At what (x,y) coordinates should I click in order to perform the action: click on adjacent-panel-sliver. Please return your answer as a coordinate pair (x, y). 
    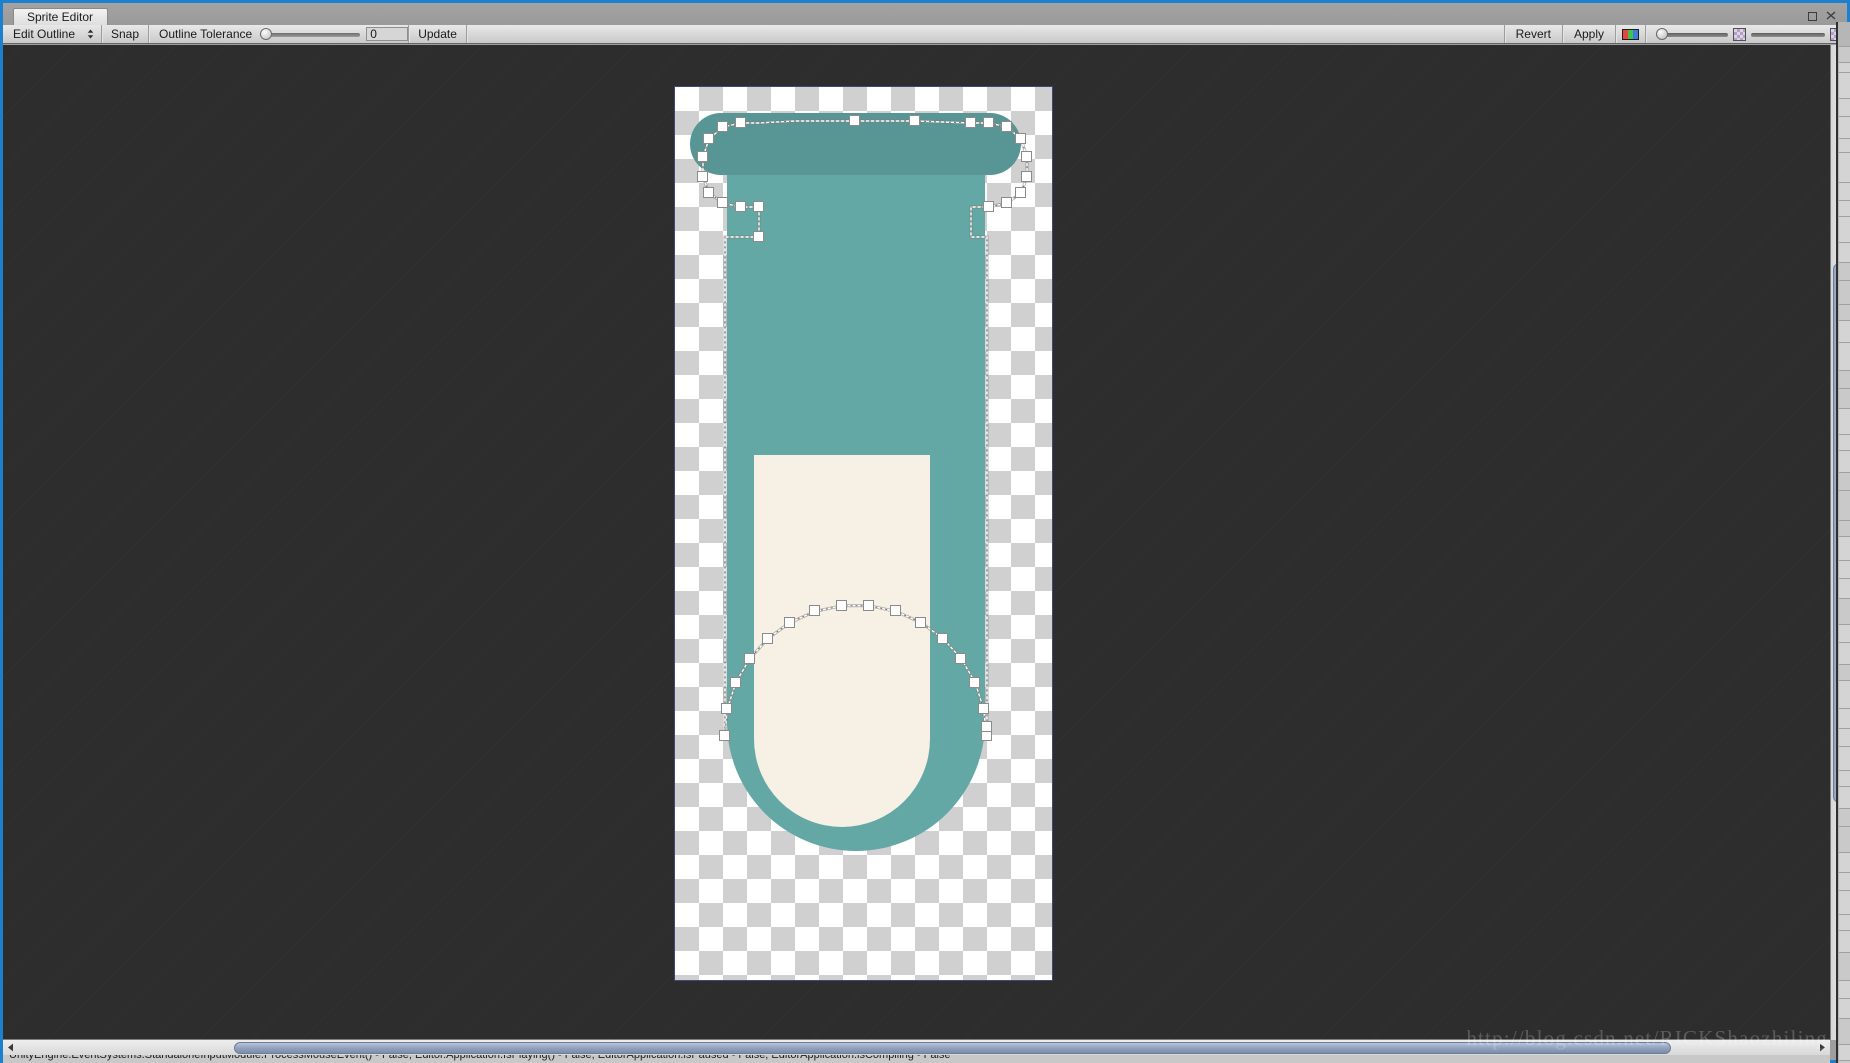
    Looking at the image, I should click on (1843, 542).